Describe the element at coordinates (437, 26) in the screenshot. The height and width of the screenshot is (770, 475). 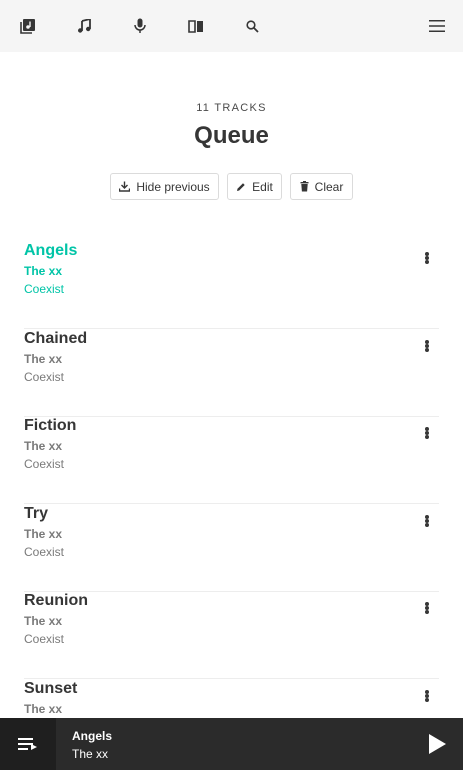
I see `menu-icon` at that location.